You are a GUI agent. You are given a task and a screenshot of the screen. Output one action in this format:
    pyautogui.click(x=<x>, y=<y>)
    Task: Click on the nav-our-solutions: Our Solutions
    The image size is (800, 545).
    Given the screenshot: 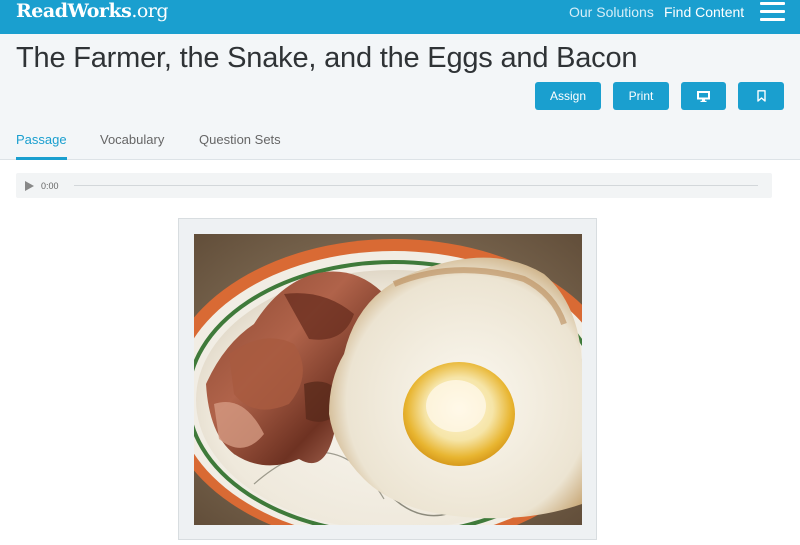 What is the action you would take?
    pyautogui.click(x=611, y=12)
    